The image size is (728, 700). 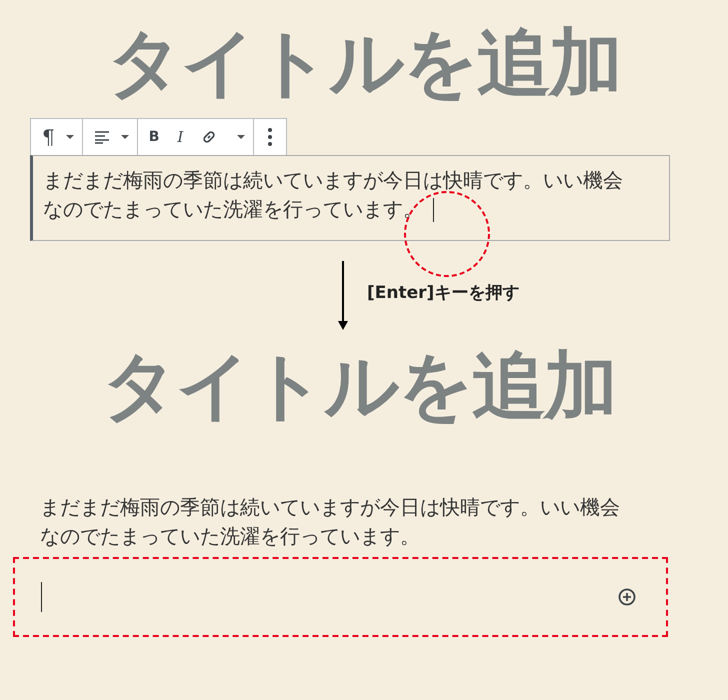 What do you see at coordinates (443, 293) in the screenshot?
I see `step-label: [Enter]キーを押す` at bounding box center [443, 293].